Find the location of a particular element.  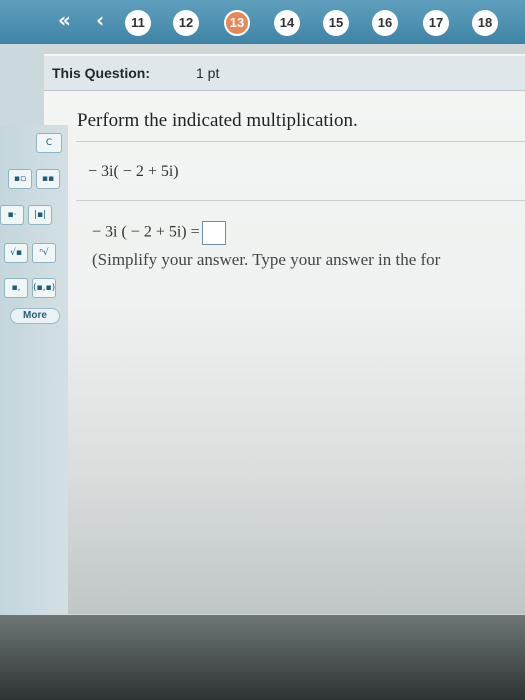

clear-tool-icon: C is located at coordinates (49, 143).